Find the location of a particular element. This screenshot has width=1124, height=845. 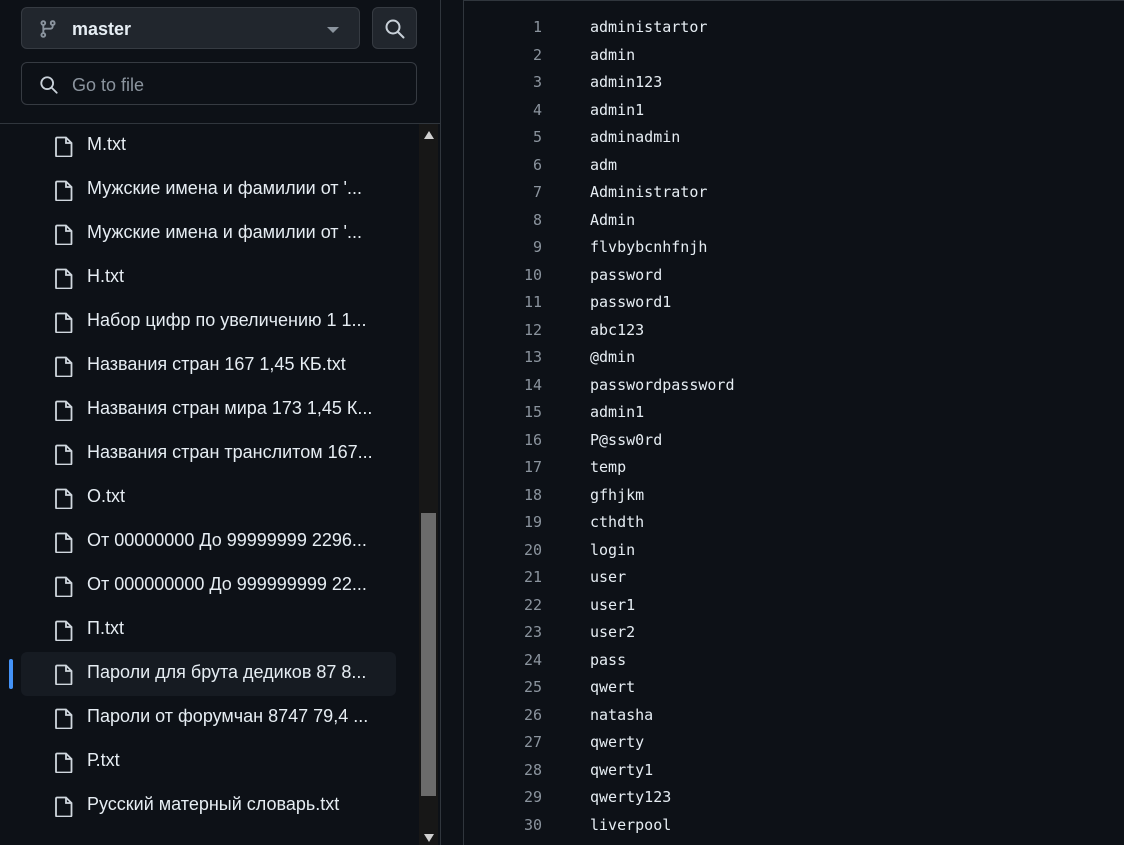

line-number: 17 is located at coordinates (503, 467).